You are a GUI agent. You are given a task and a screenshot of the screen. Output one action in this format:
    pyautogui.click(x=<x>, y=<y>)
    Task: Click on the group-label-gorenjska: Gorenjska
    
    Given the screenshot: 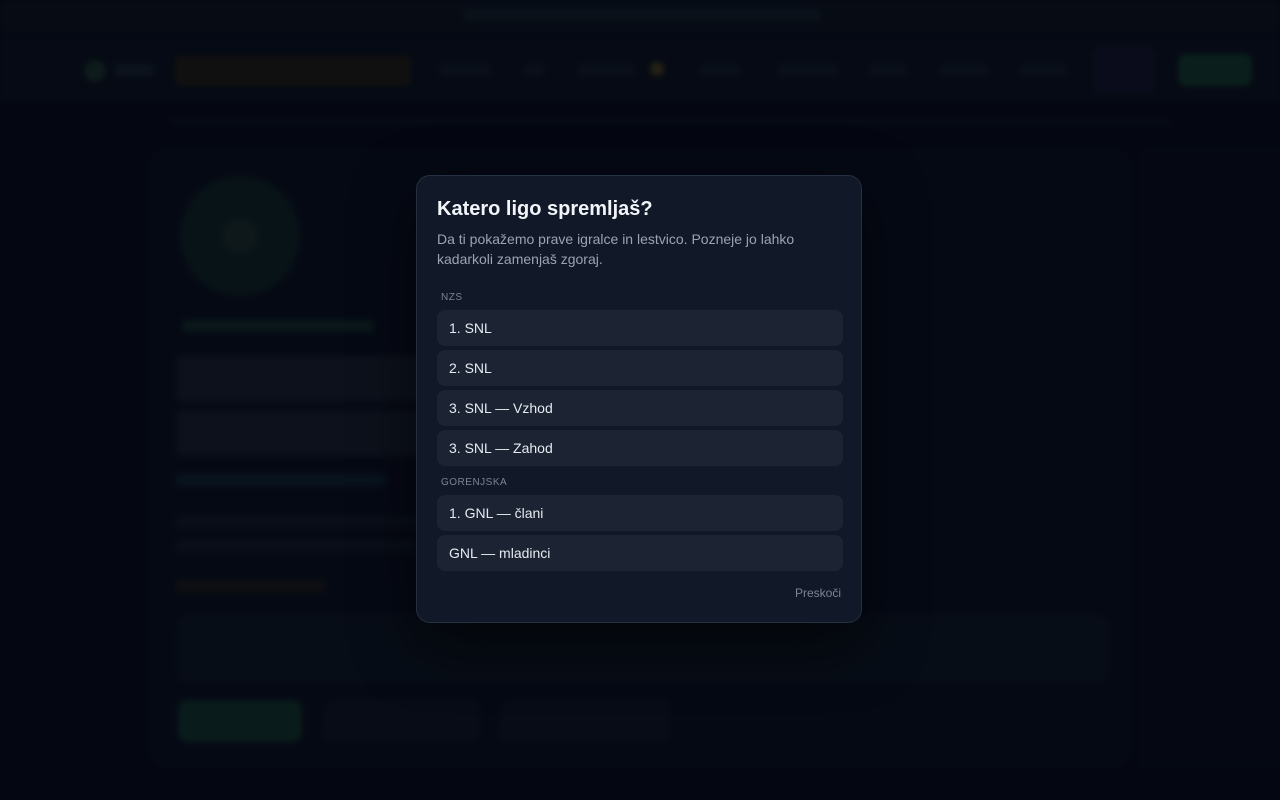 What is the action you would take?
    pyautogui.click(x=474, y=482)
    